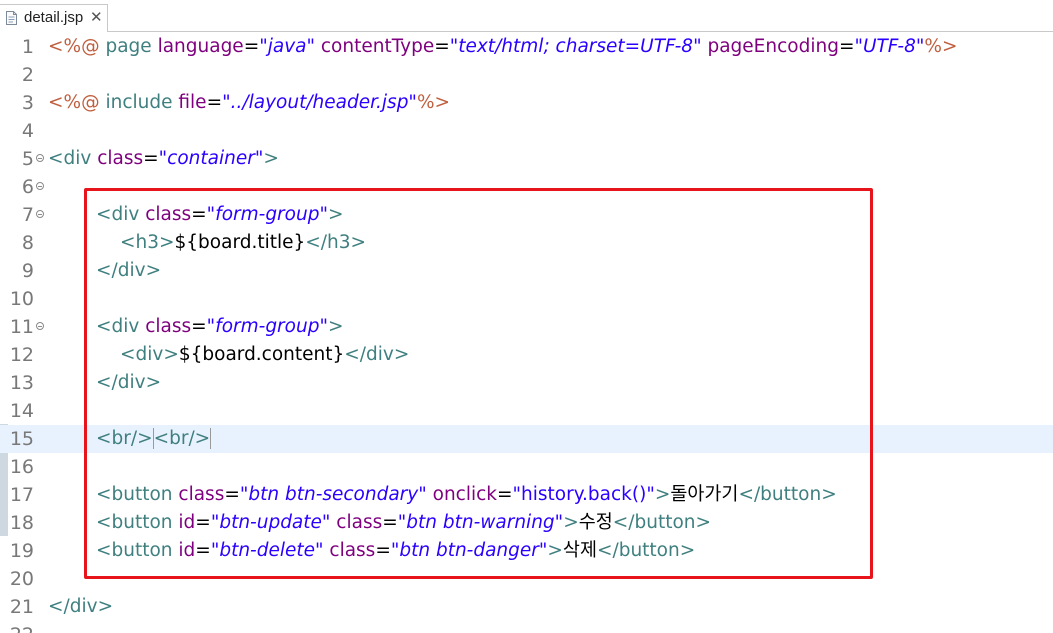 The image size is (1053, 633). What do you see at coordinates (81, 606) in the screenshot?
I see `code-text: </div>` at bounding box center [81, 606].